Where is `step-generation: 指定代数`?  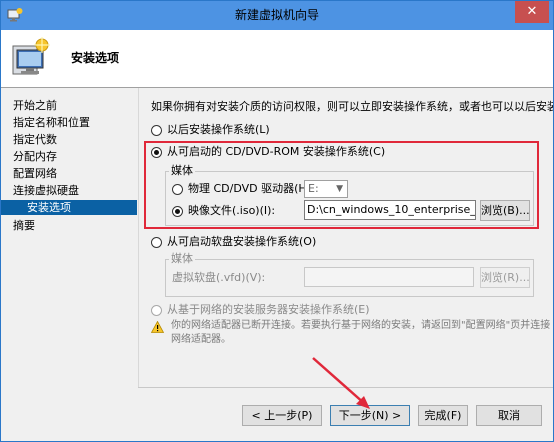 step-generation: 指定代数 is located at coordinates (35, 139).